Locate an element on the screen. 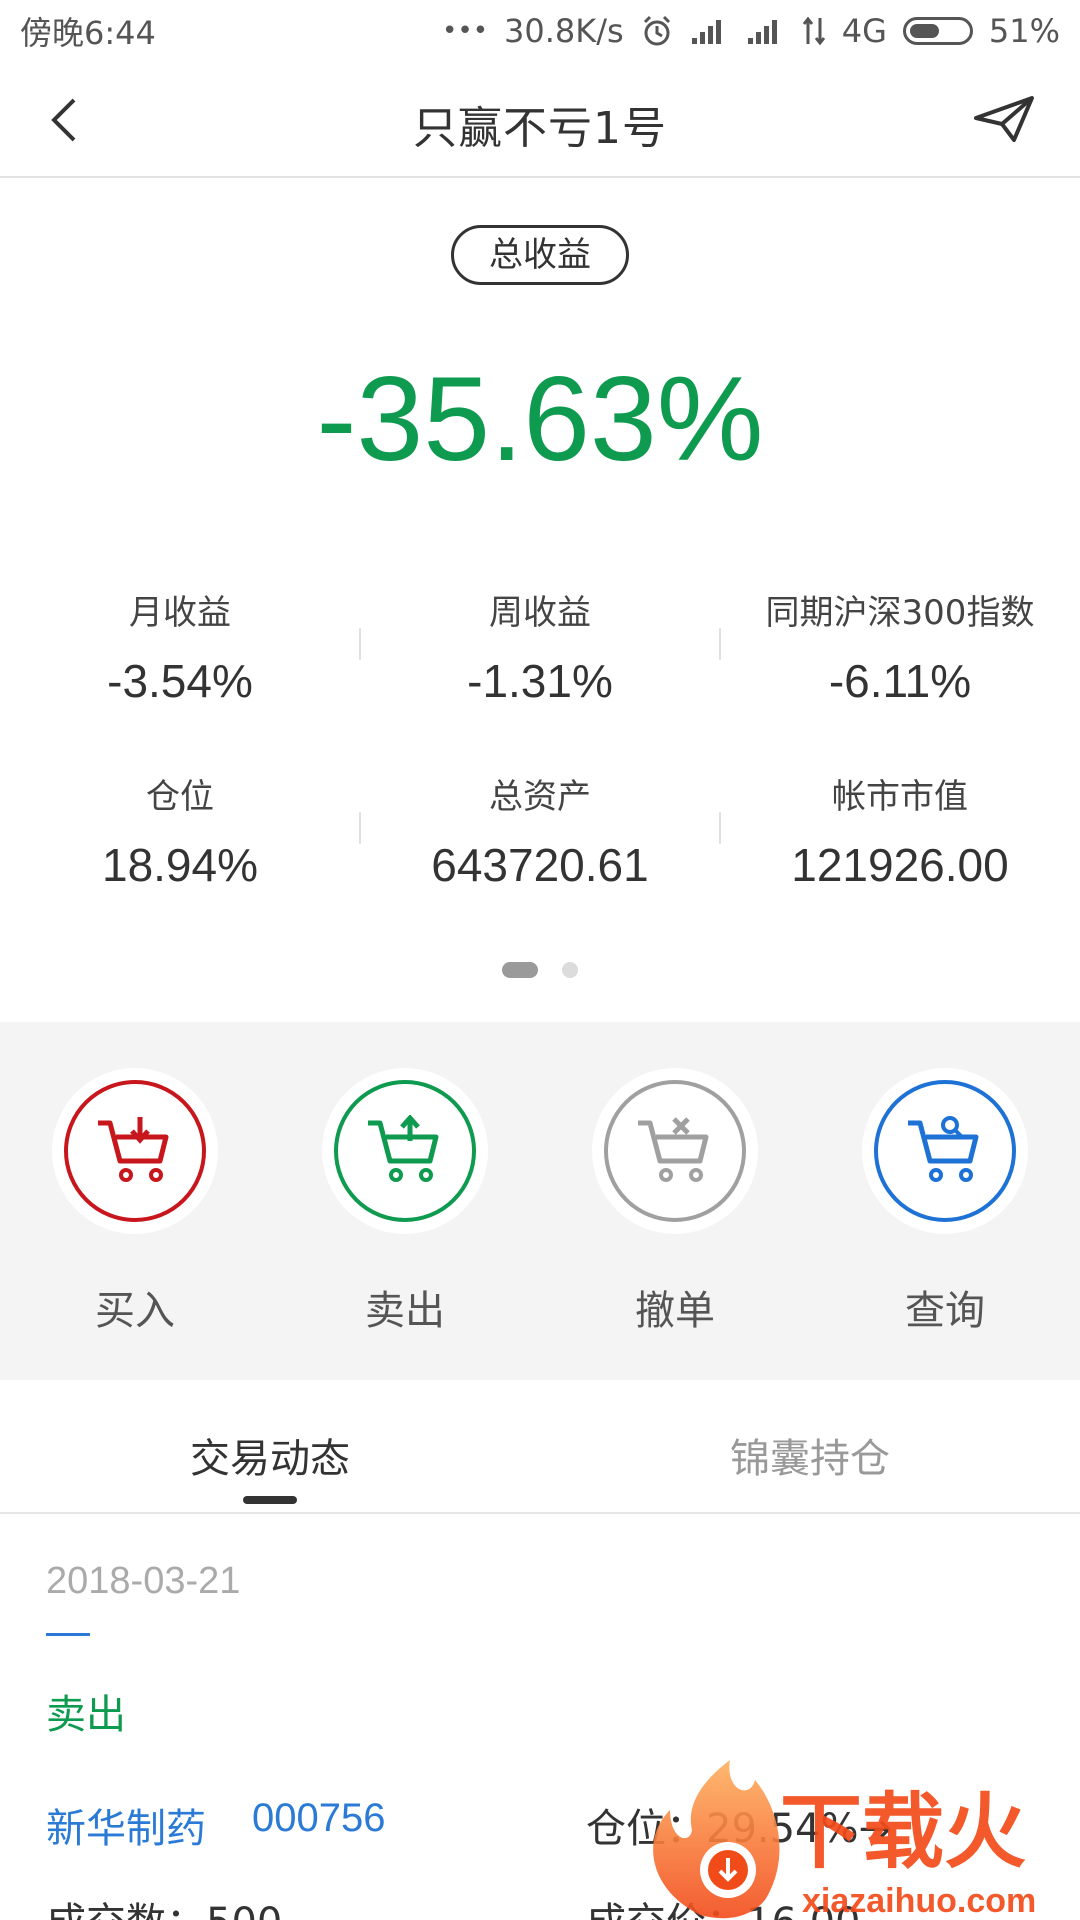  network-speed: 30.8K/s is located at coordinates (564, 31).